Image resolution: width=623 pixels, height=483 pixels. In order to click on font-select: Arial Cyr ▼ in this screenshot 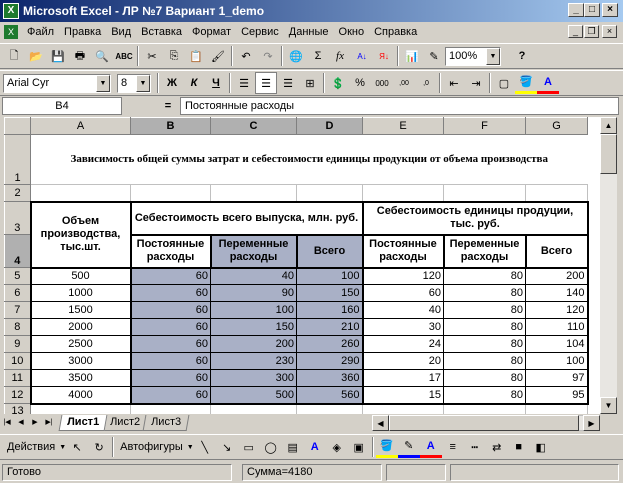, I will do `click(57, 83)`.